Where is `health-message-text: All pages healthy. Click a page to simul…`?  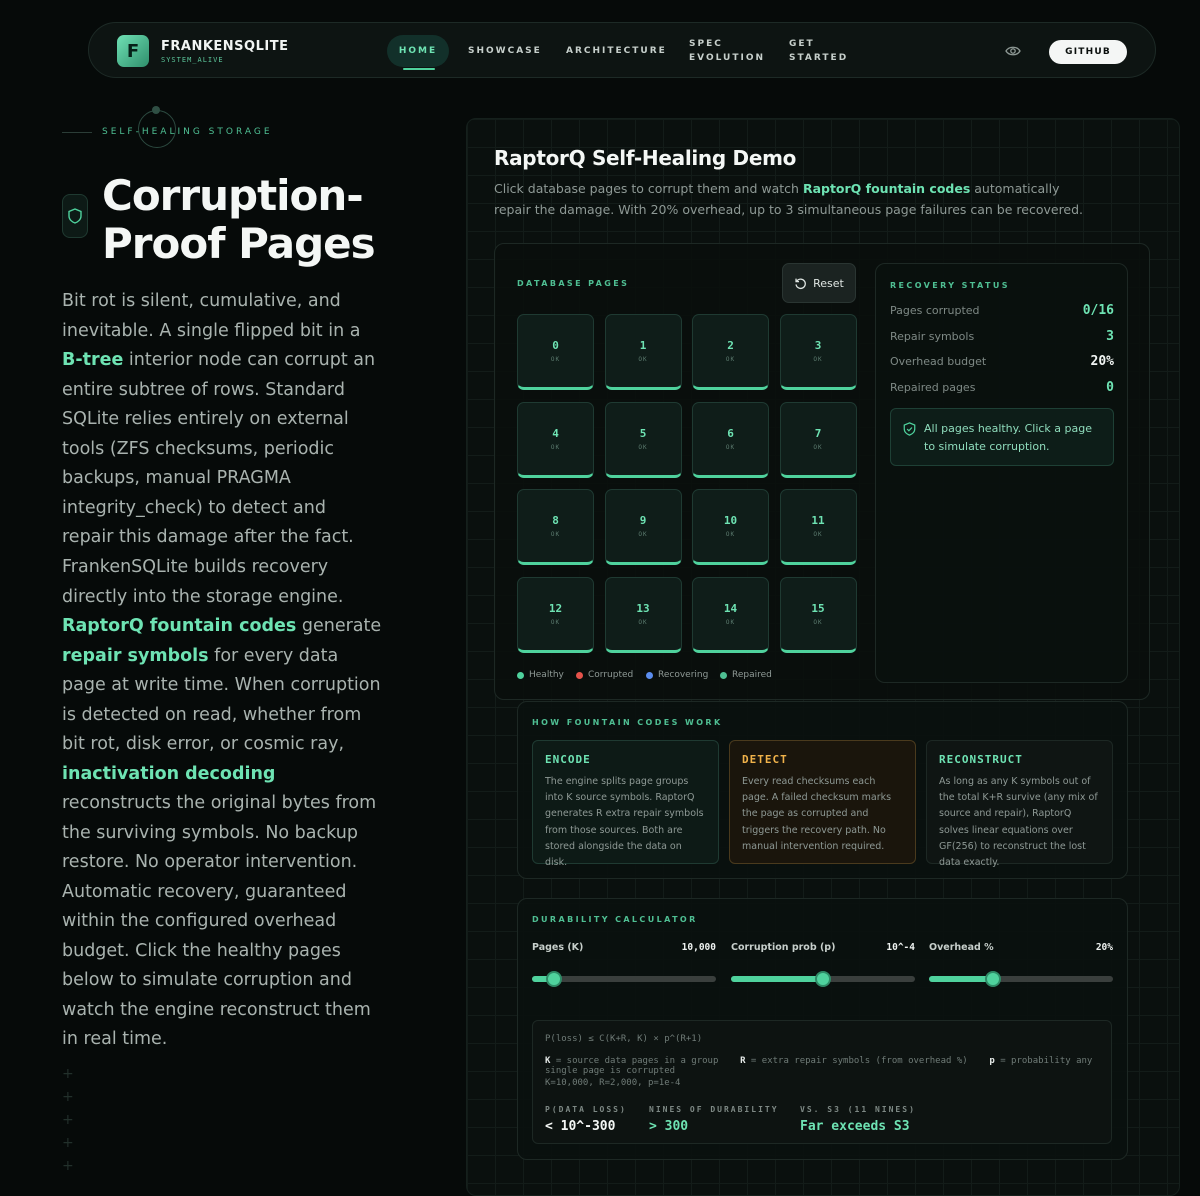
health-message-text: All pages healthy. Click a page to simul… is located at coordinates (1008, 437).